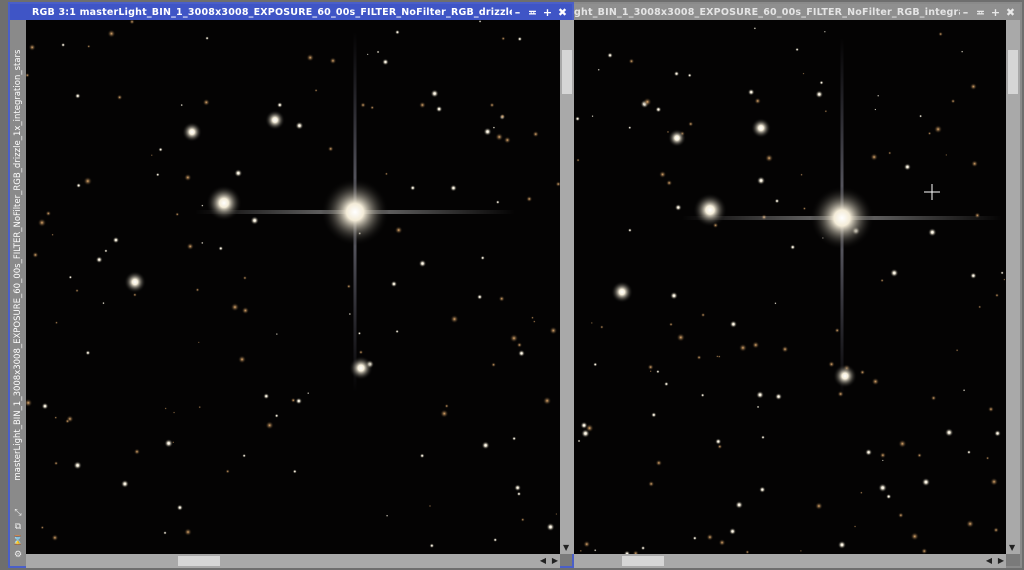 Image resolution: width=1024 pixels, height=570 pixels. I want to click on copy-icon: ⧉, so click(18, 527).